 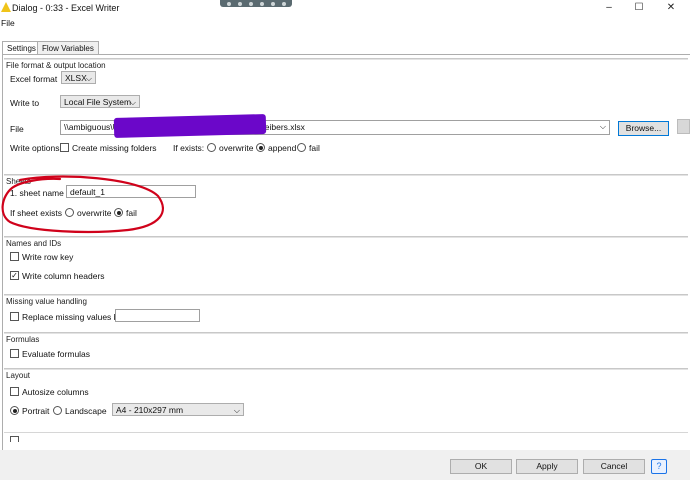 I want to click on red-annotation-circle, so click(x=82, y=204).